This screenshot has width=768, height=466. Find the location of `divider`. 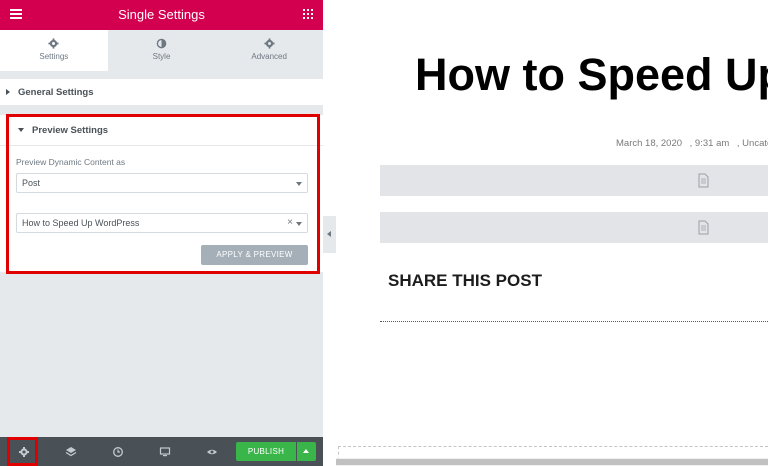

divider is located at coordinates (574, 321).